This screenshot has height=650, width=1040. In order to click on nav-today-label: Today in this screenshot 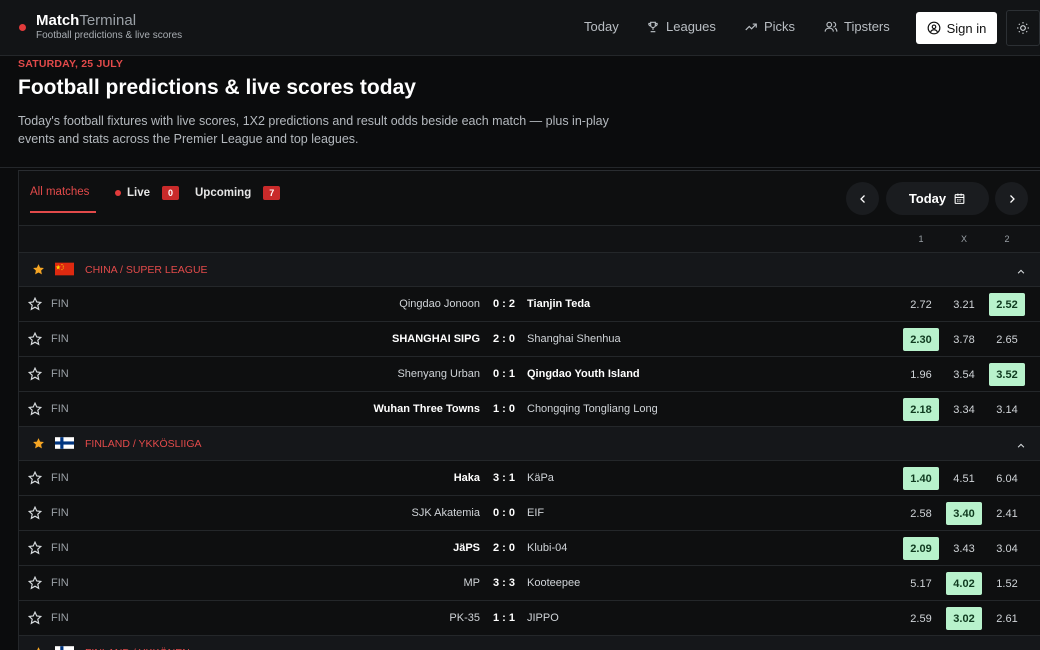, I will do `click(601, 26)`.